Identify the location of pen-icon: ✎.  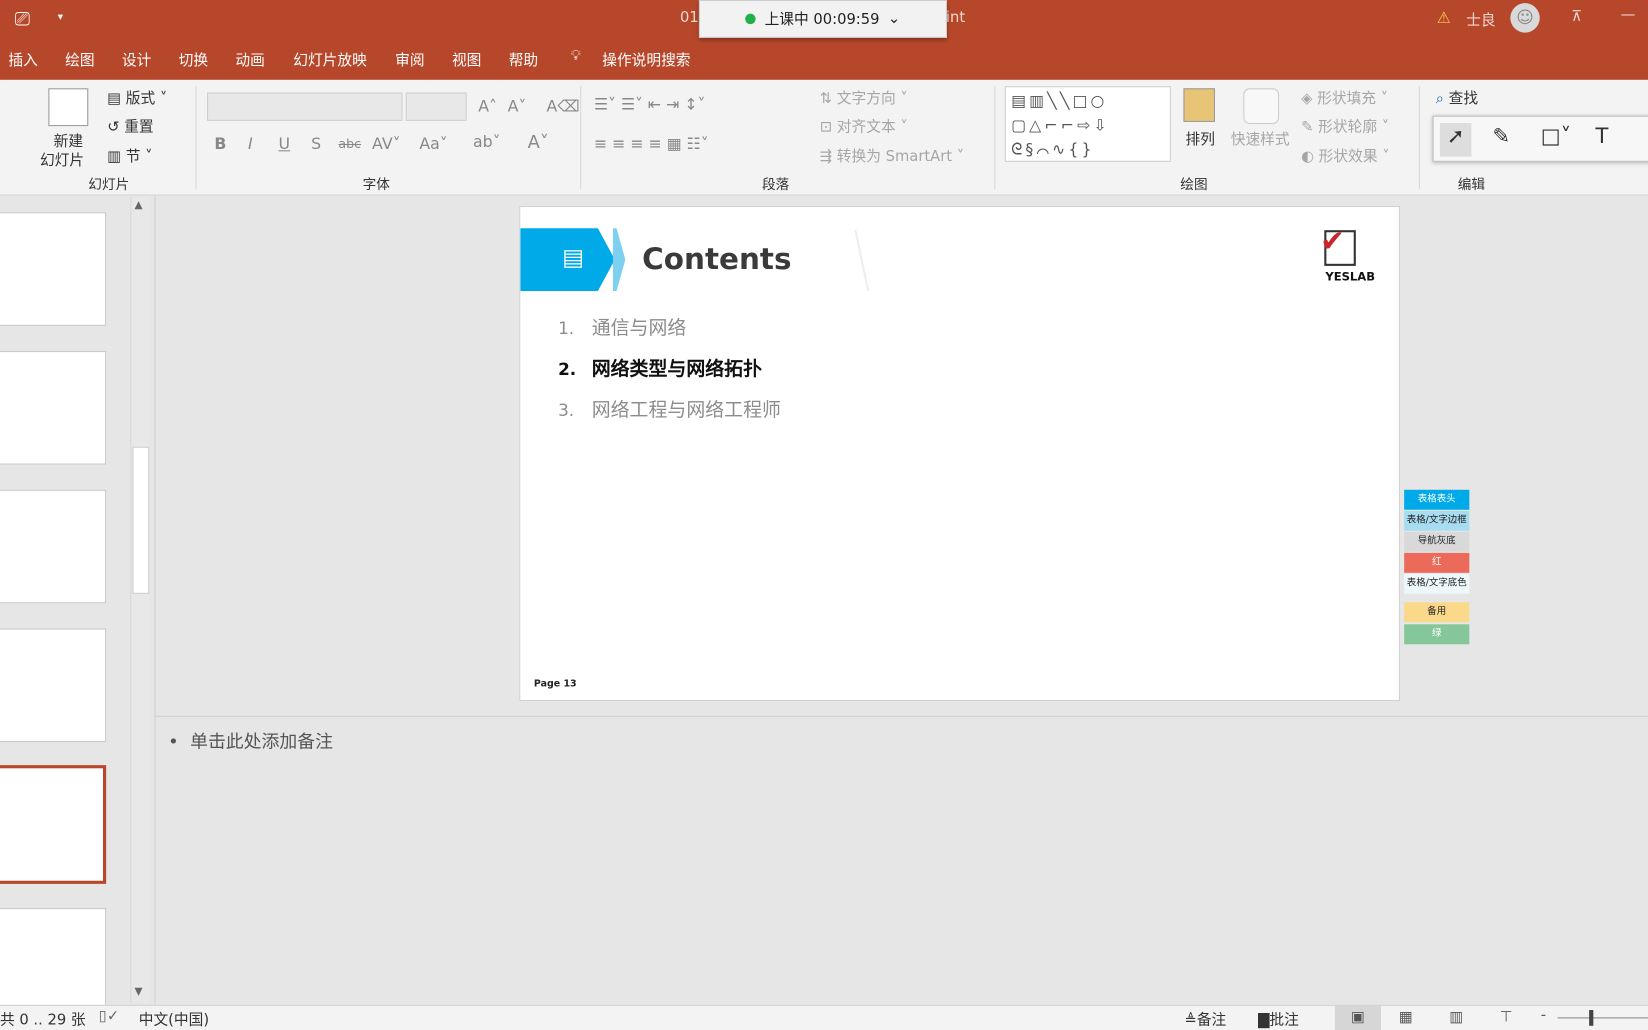
(1501, 135).